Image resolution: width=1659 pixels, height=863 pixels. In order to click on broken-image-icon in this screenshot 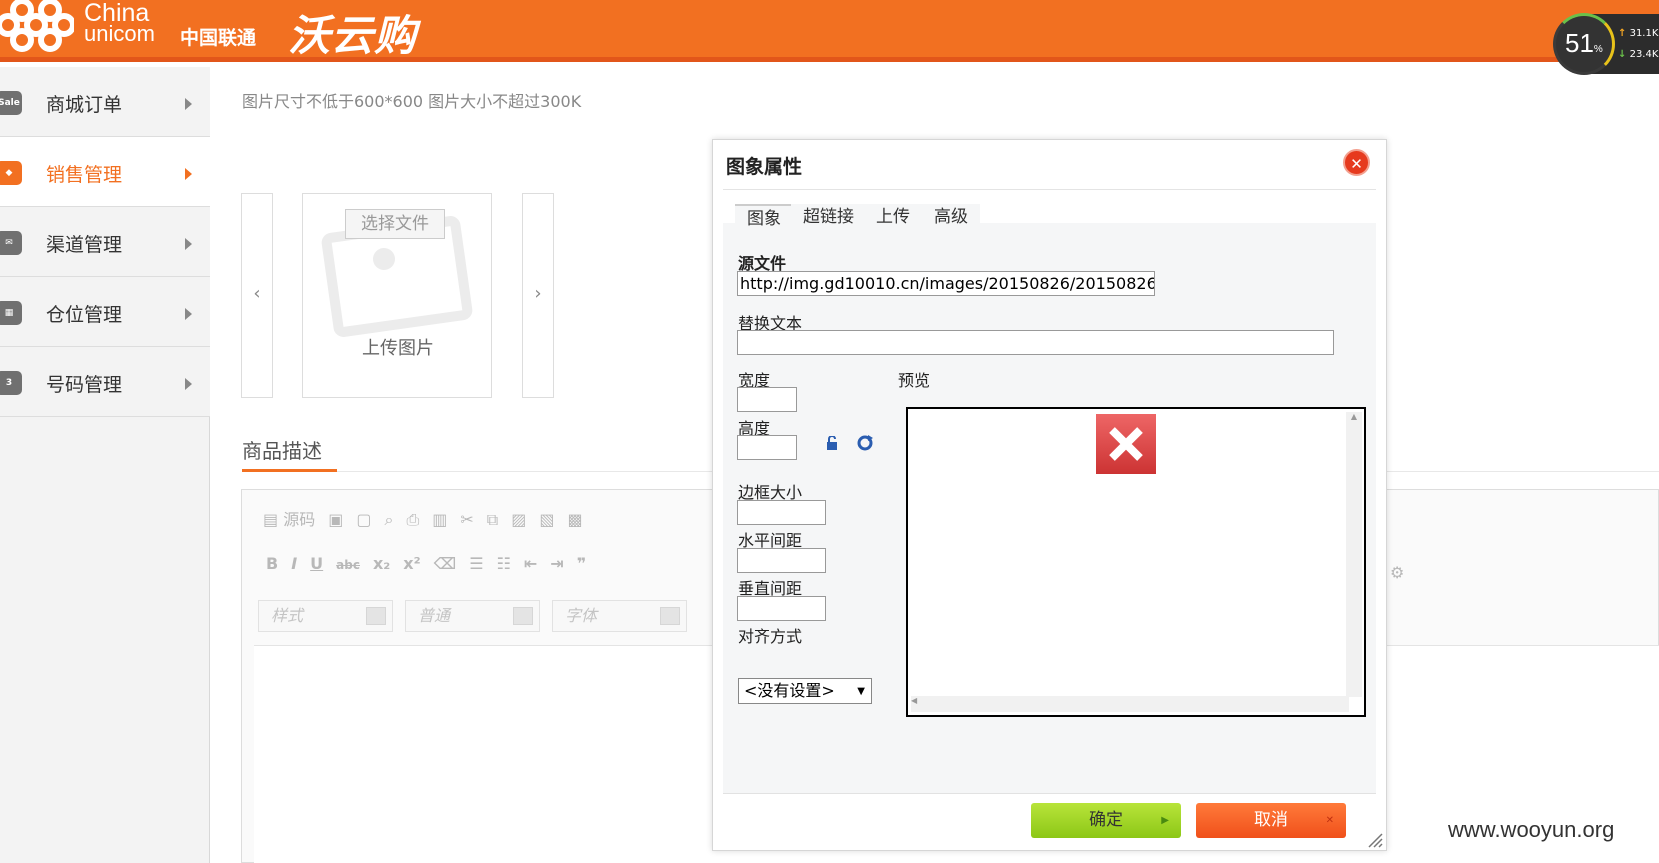, I will do `click(1126, 444)`.